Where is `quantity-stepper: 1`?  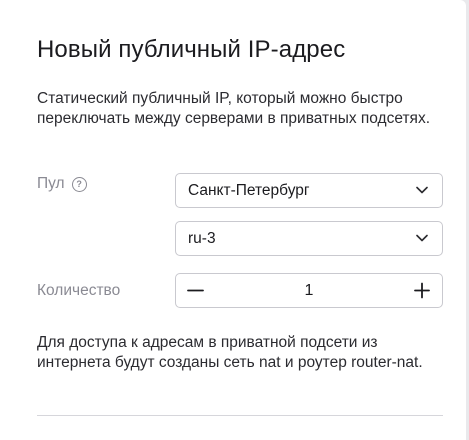
quantity-stepper: 1 is located at coordinates (309, 290).